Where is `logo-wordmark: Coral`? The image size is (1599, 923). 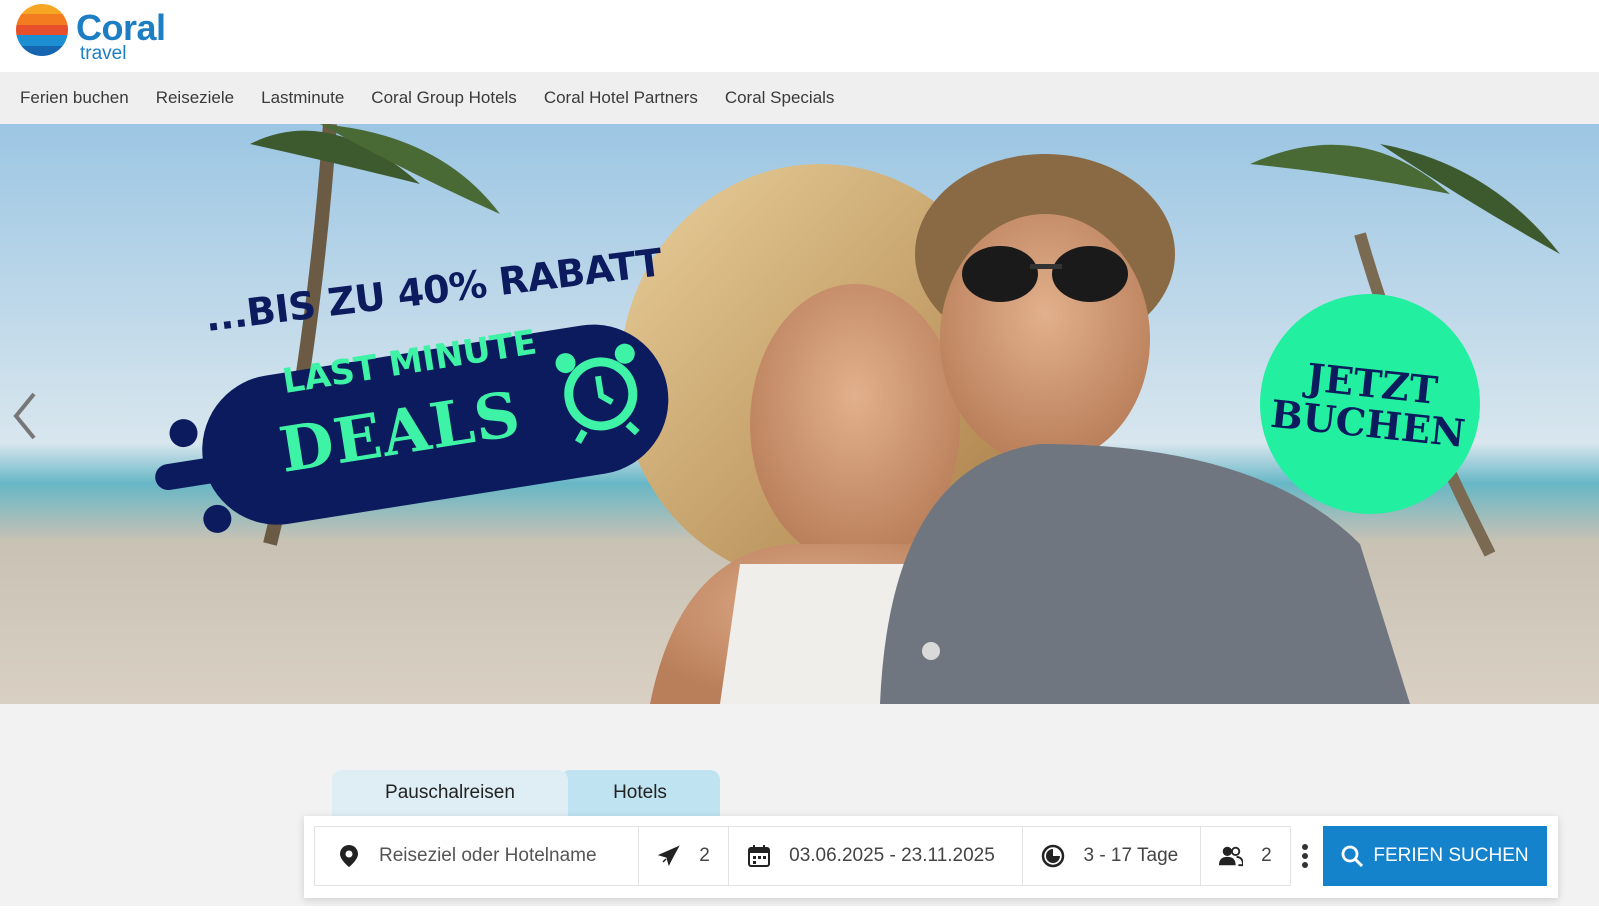
logo-wordmark: Coral is located at coordinates (121, 27).